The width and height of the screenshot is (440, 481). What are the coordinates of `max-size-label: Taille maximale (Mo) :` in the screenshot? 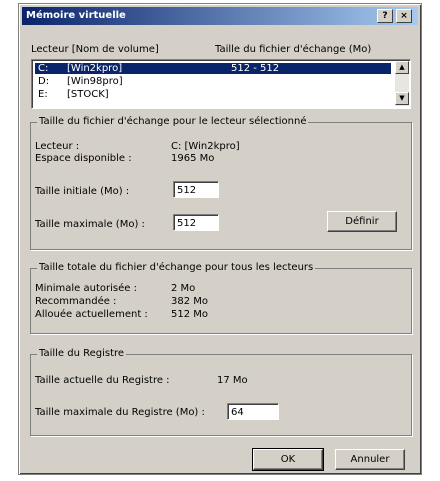 It's located at (90, 224).